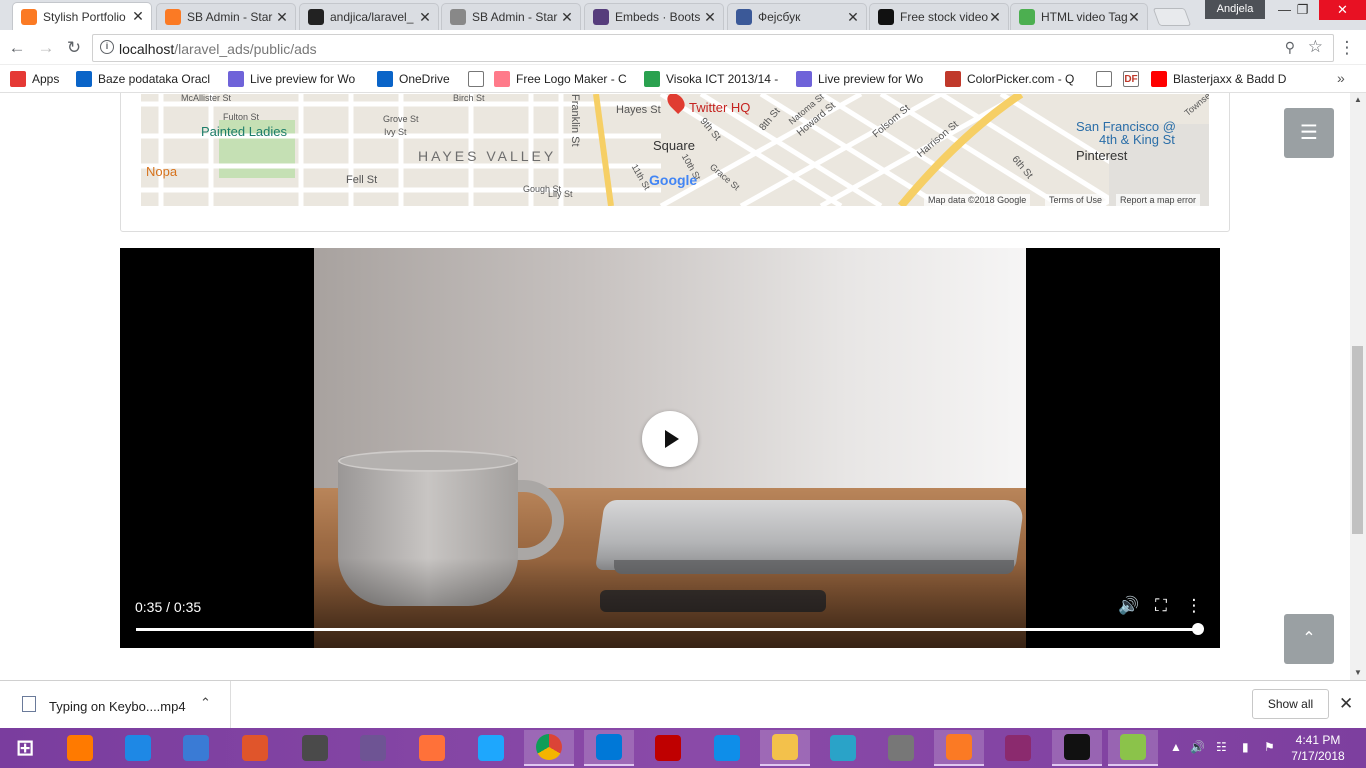 This screenshot has height=768, width=1366. I want to click on page-scrollbar: ▲ ▼, so click(1358, 386).